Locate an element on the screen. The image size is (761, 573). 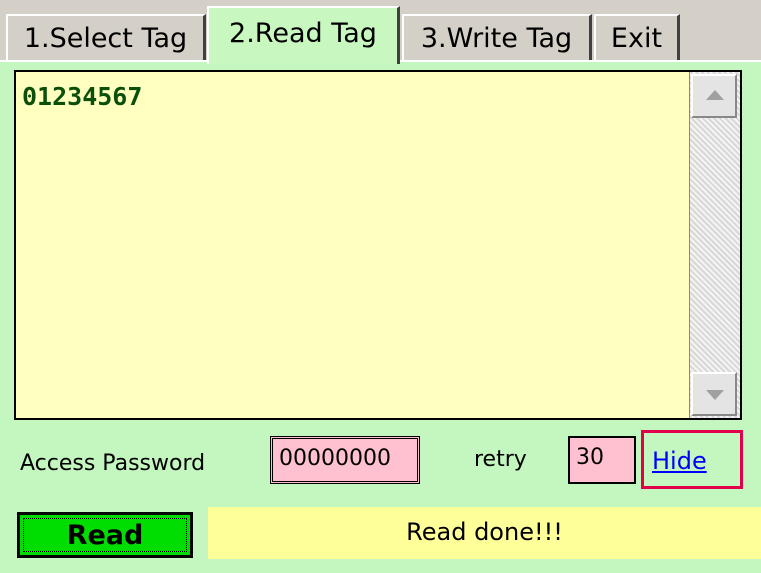
access-password-label: Access Password is located at coordinates (113, 463).